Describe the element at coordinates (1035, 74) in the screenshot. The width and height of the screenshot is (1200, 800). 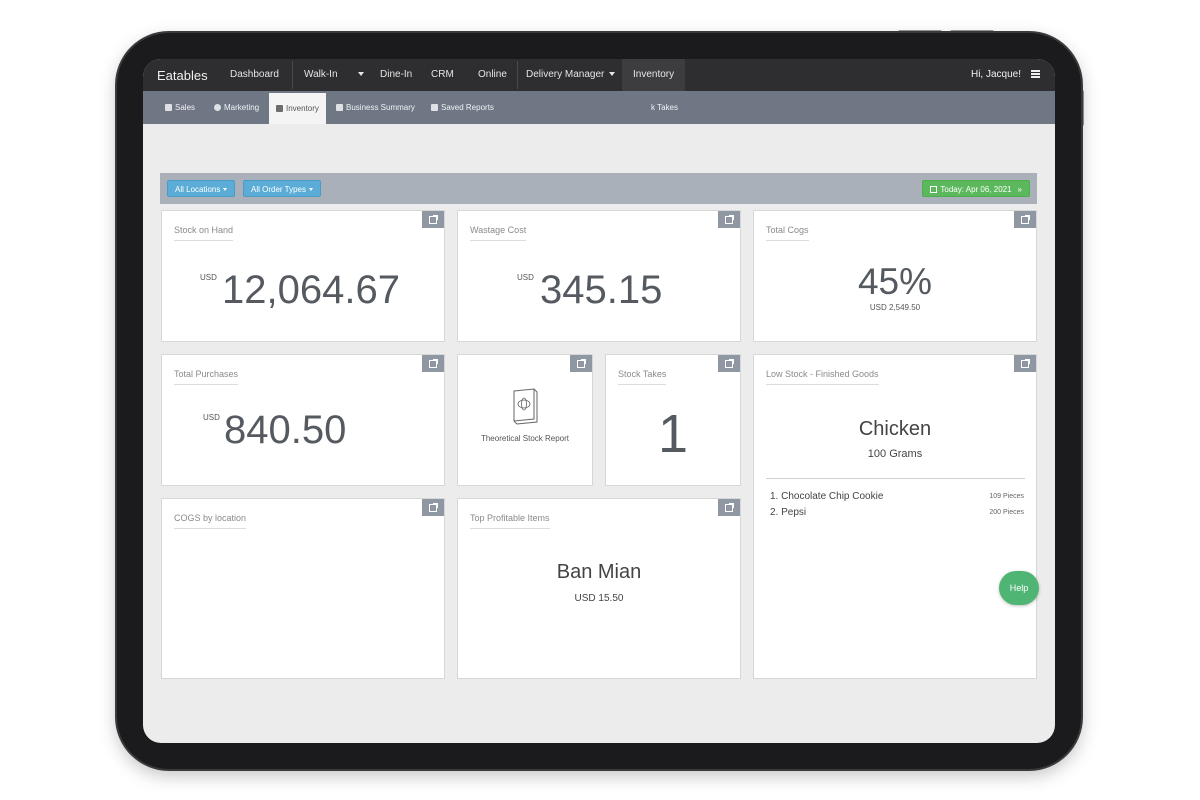
I see `hamburger-icon` at that location.